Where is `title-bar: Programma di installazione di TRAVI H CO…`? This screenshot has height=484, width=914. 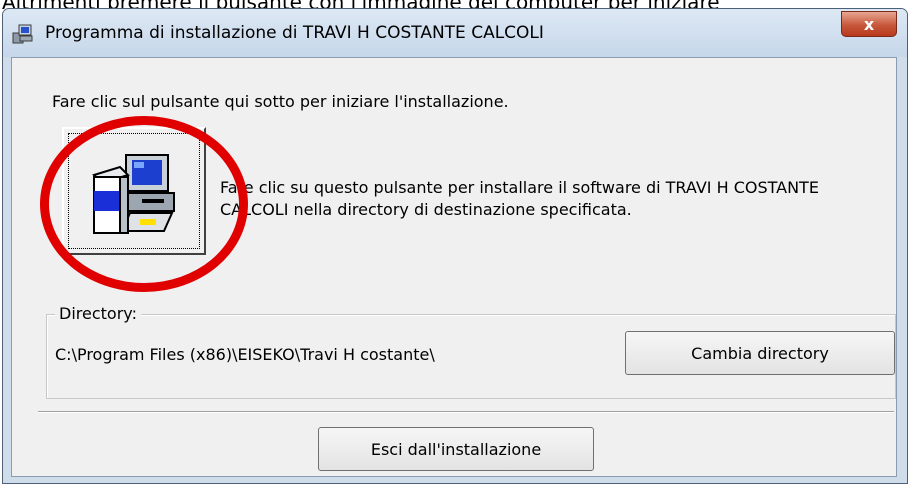 title-bar: Programma di installazione di TRAVI H CO… is located at coordinates (455, 33).